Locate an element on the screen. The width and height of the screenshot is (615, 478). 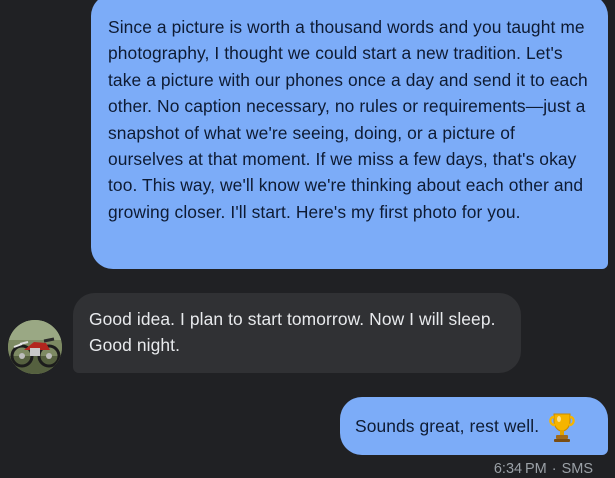
contact-avatar is located at coordinates (35, 347).